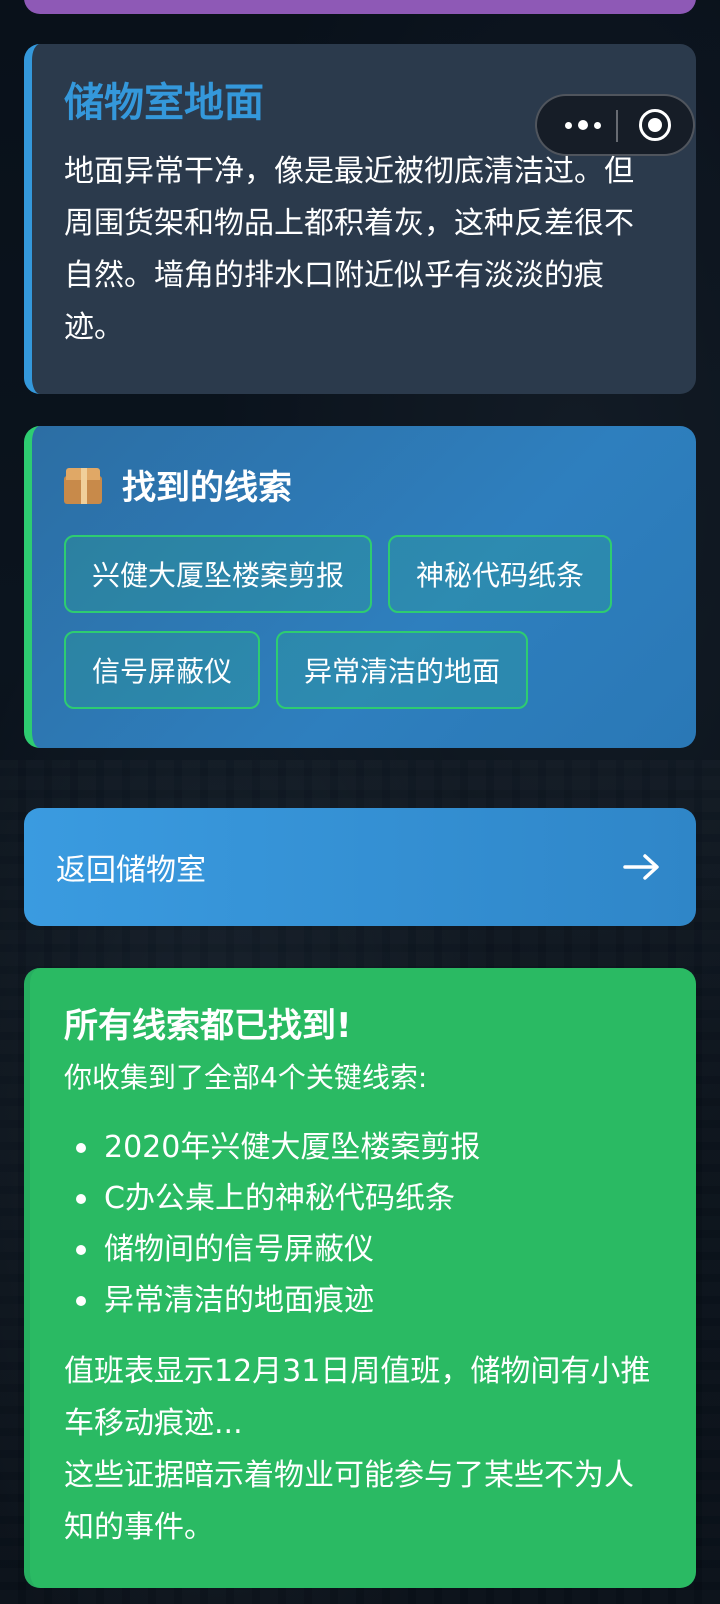 Image resolution: width=720 pixels, height=1604 pixels. Describe the element at coordinates (208, 1026) in the screenshot. I see `completion-title: 所有线索都已找到!` at that location.